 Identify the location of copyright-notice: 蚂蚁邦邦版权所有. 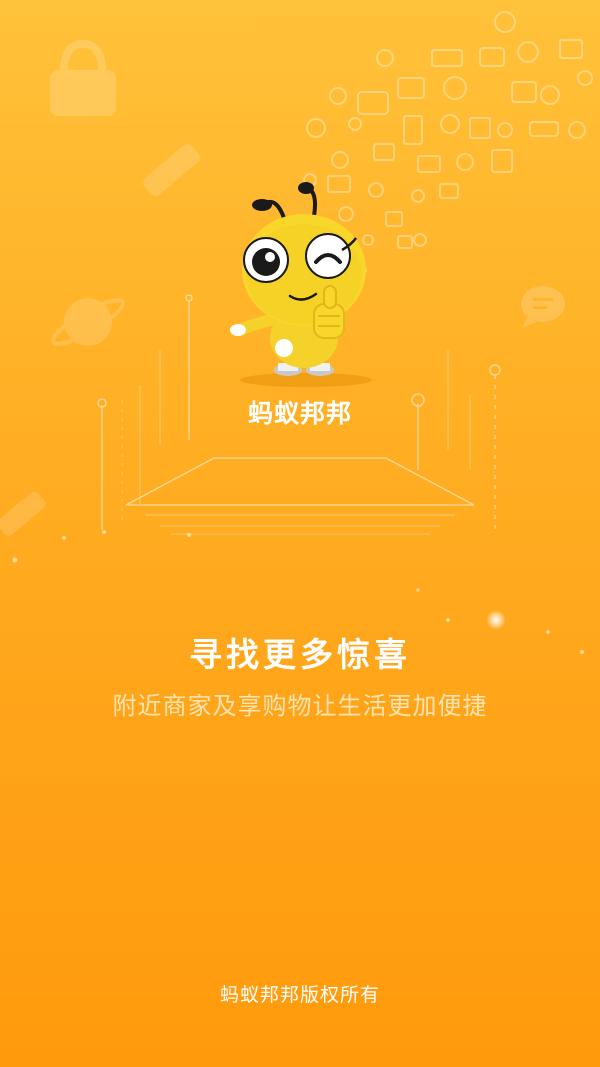
(299, 995).